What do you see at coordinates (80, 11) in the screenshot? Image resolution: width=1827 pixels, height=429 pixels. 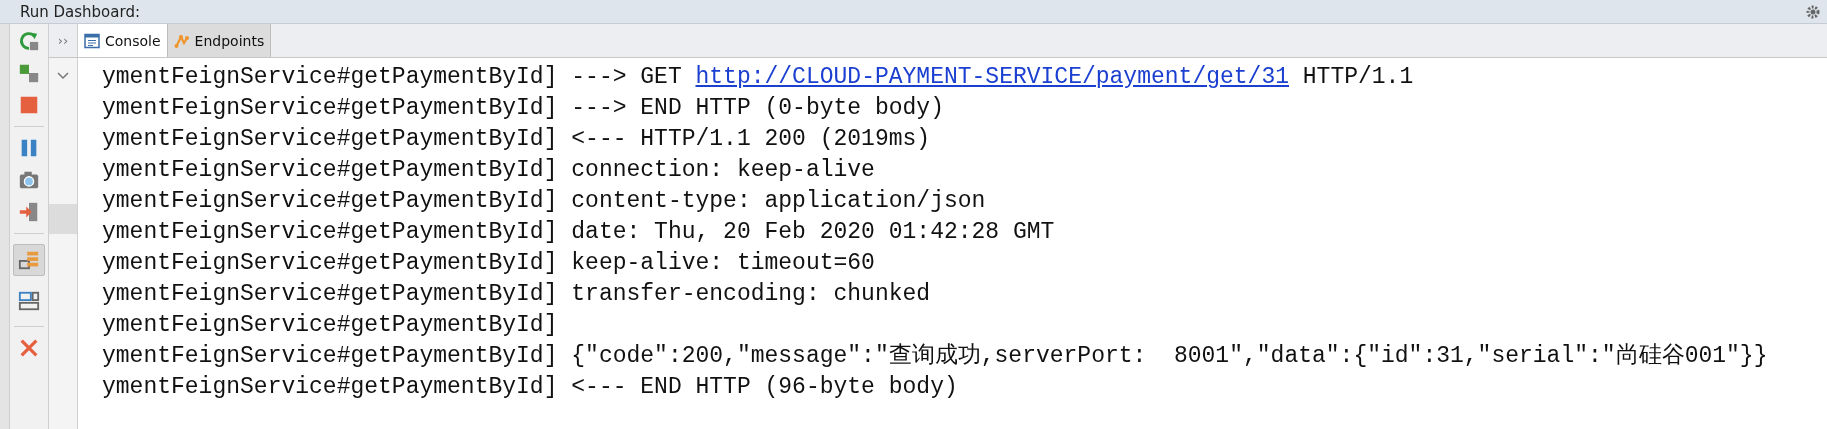 I see `panel-title: Run Dashboard:` at bounding box center [80, 11].